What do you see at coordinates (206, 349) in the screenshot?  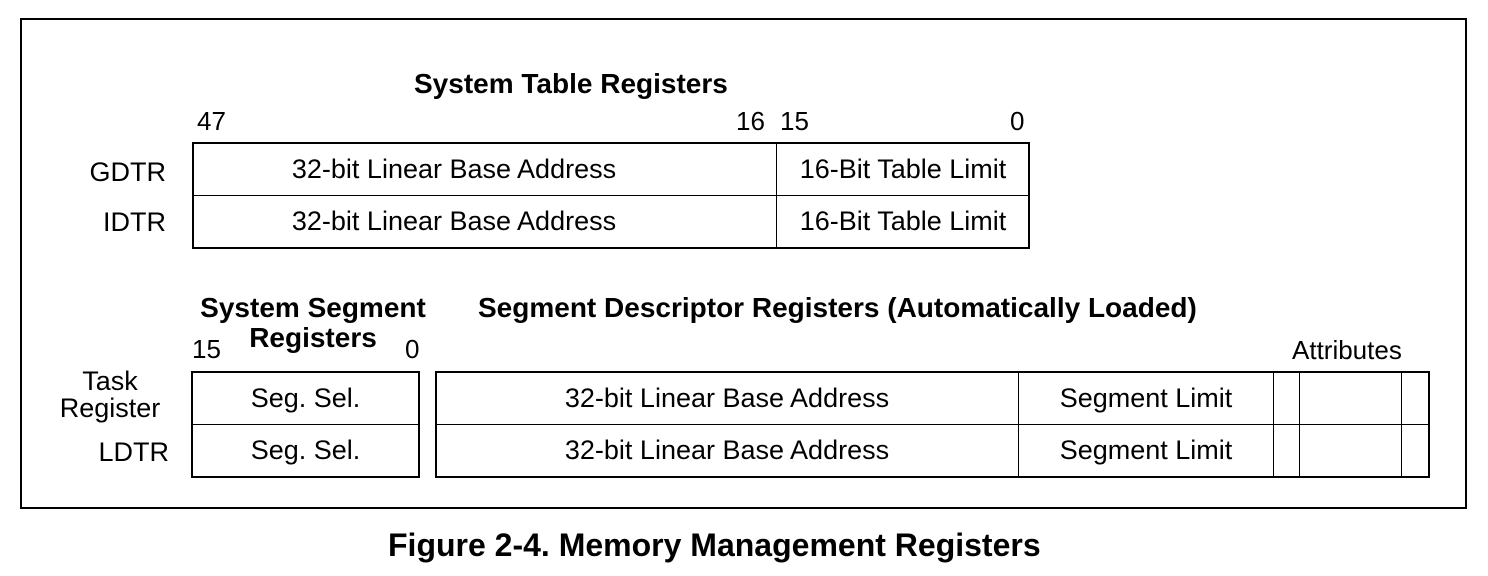 I see `seg-bit-15-label: 15` at bounding box center [206, 349].